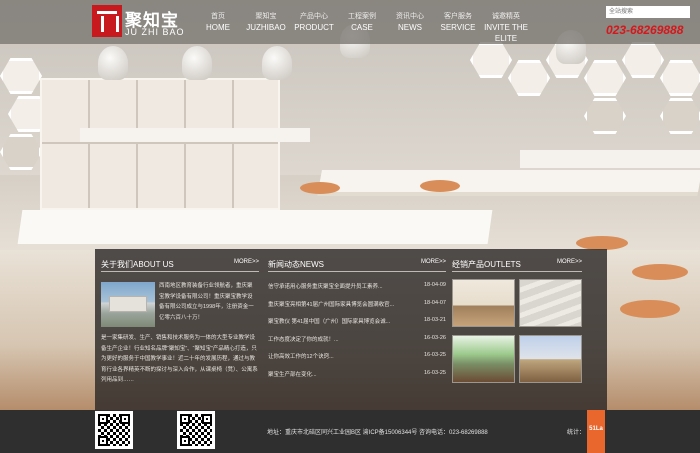 This screenshot has width=700, height=453. I want to click on news-header: 新闻动态NEWS MORE>>, so click(357, 265).